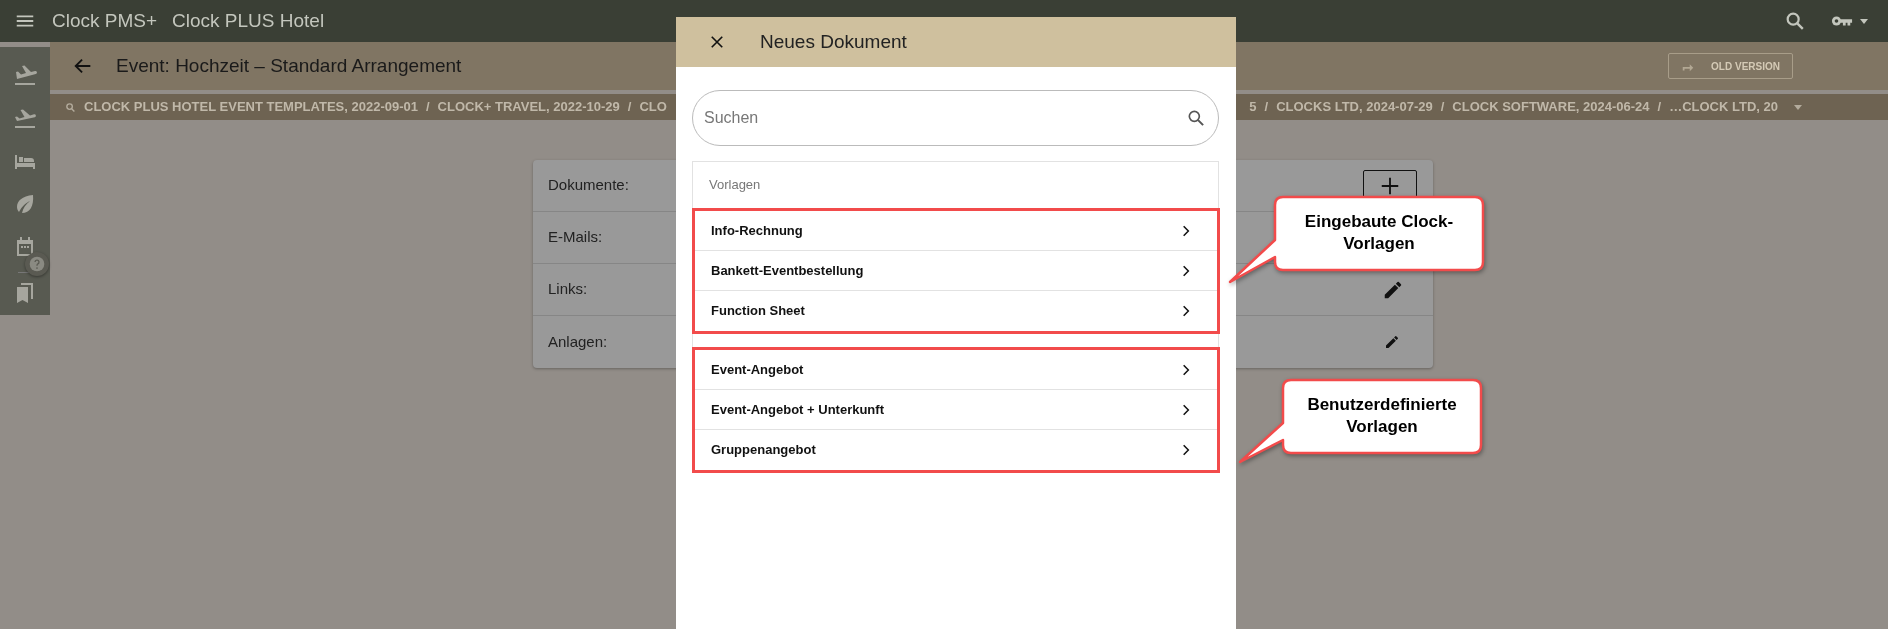 The image size is (1888, 629). I want to click on help-icon, so click(37, 264).